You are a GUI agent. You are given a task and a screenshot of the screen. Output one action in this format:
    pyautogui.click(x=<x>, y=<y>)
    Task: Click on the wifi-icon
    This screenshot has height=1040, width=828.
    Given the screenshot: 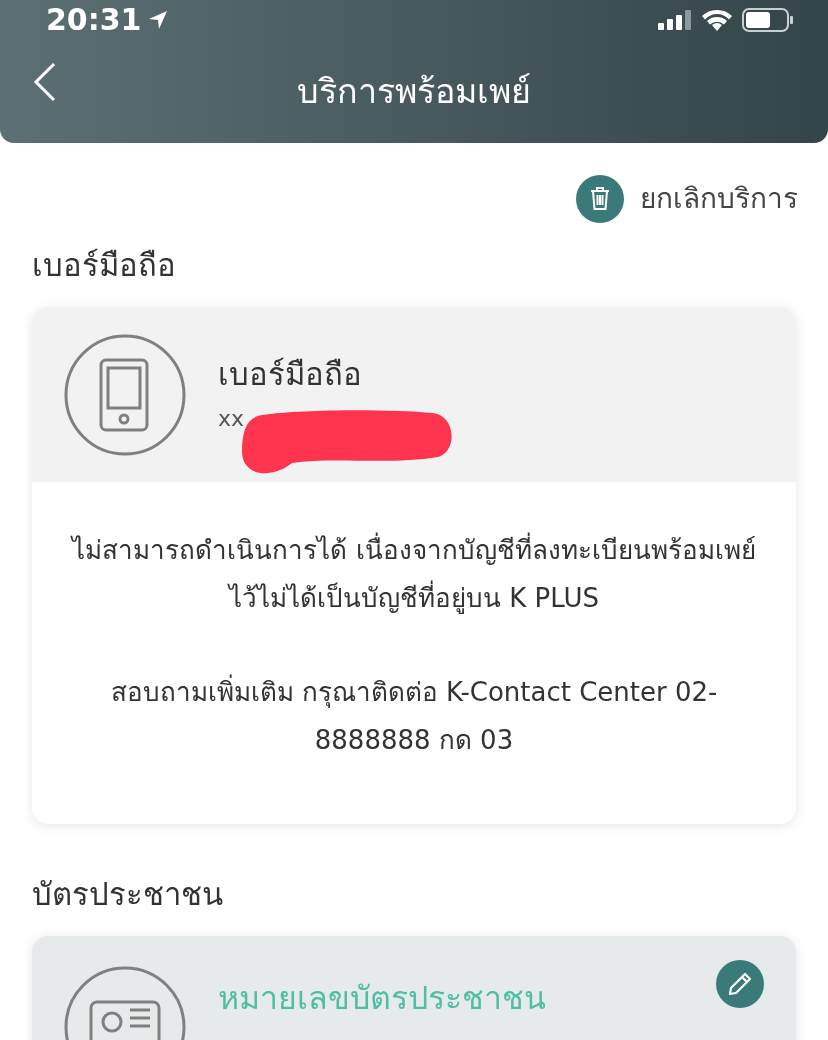 What is the action you would take?
    pyautogui.click(x=717, y=20)
    